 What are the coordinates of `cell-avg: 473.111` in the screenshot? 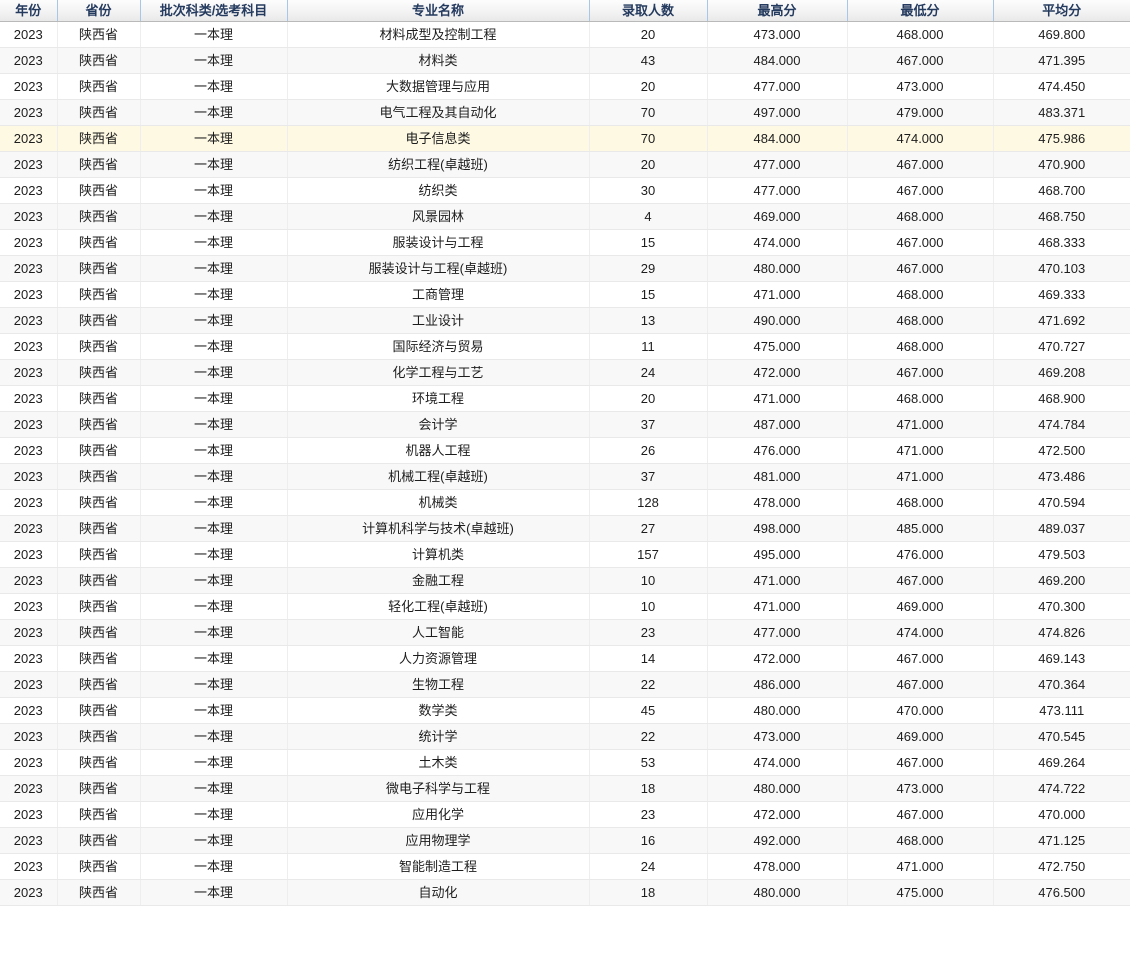 It's located at (1061, 710).